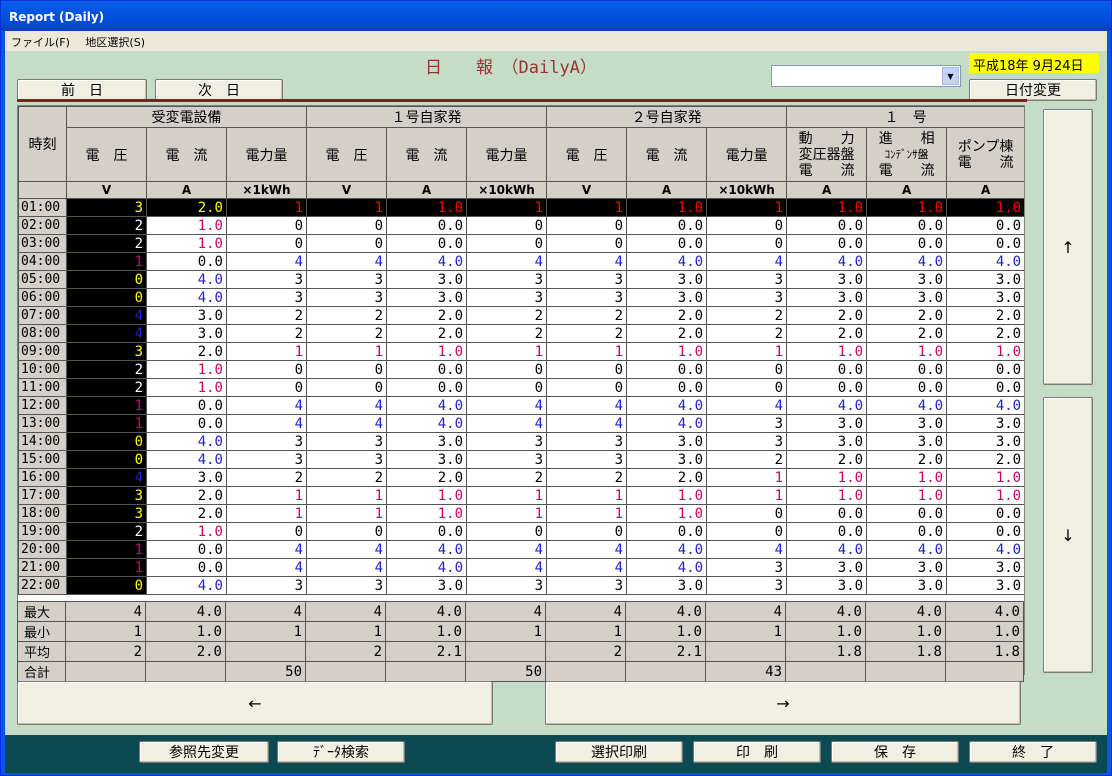 The image size is (1112, 776). What do you see at coordinates (521, 207) in the screenshot?
I see `table-row: 01:00 3 2.0 1 1 1.0 1 1 1.0 1 1.0 1.0 1.0` at bounding box center [521, 207].